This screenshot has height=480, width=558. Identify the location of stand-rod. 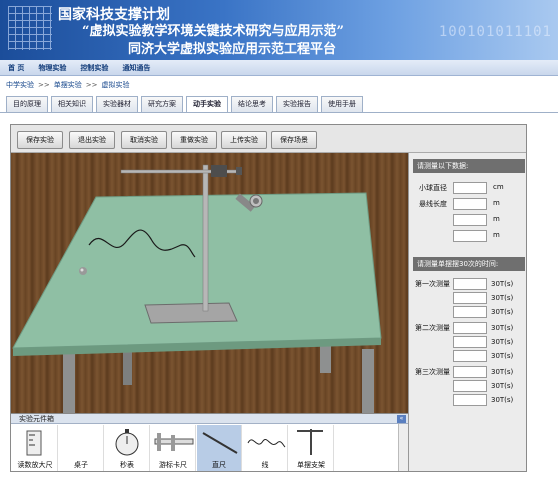
(205, 238).